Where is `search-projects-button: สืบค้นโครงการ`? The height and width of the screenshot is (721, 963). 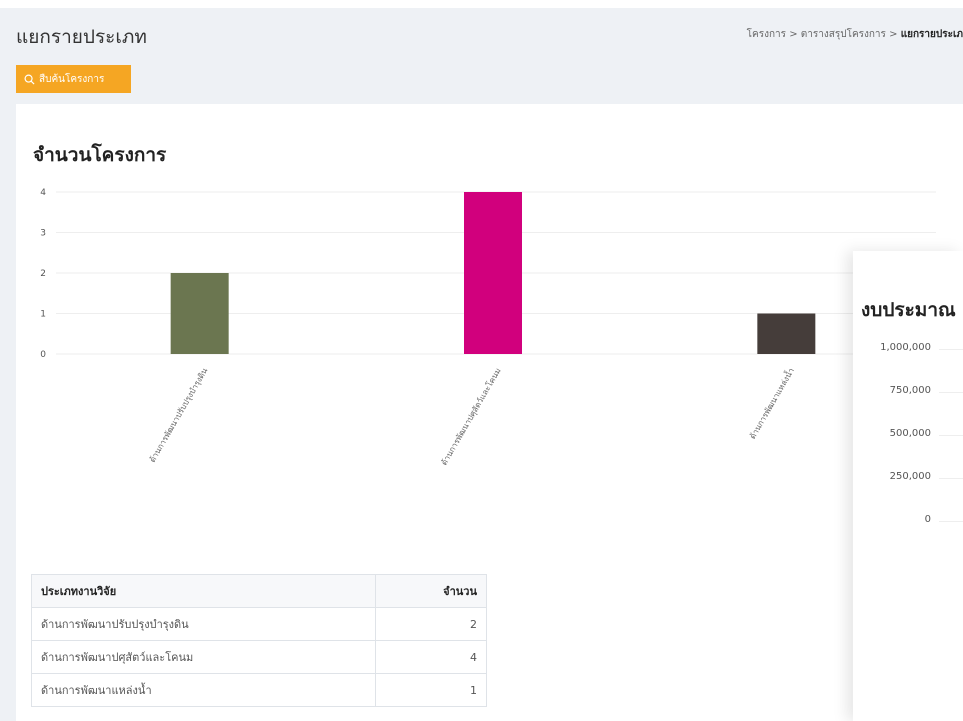 search-projects-button: สืบค้นโครงการ is located at coordinates (73, 79).